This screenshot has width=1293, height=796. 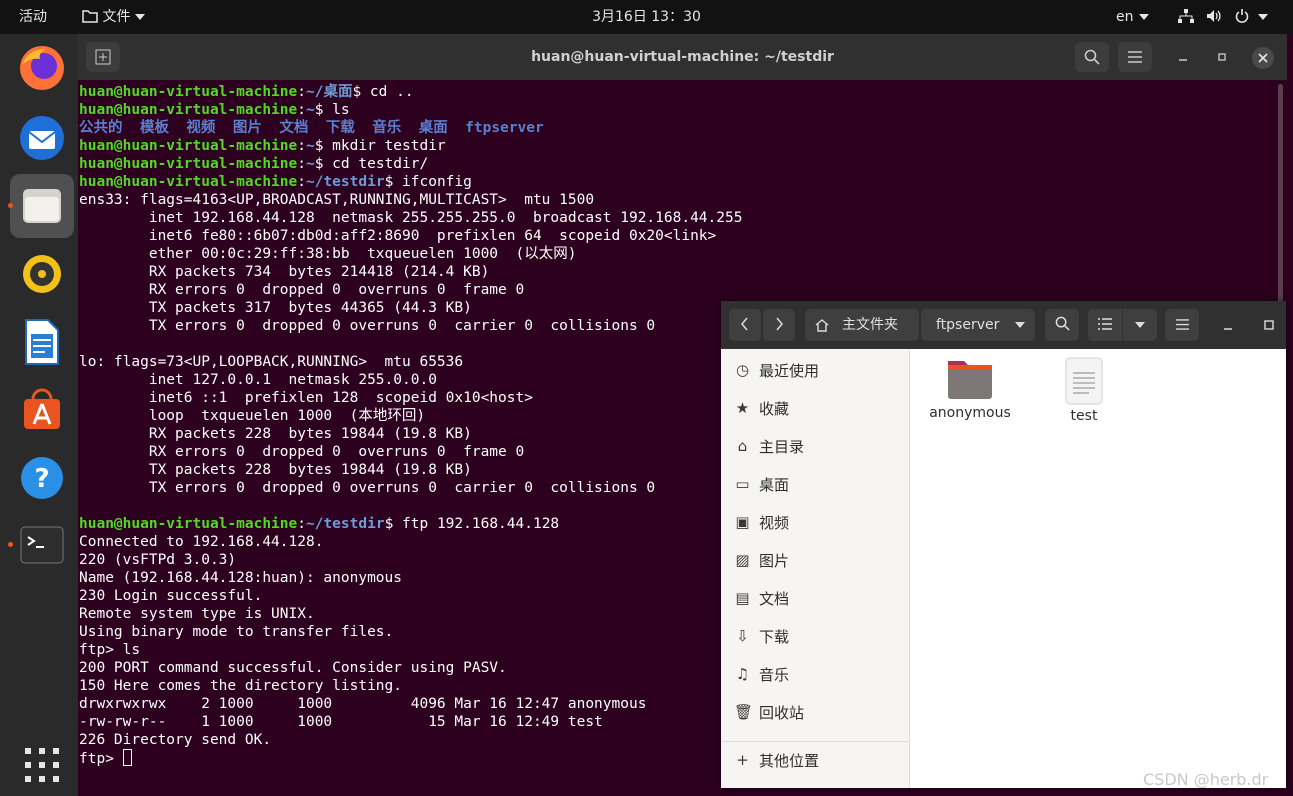 I want to click on sidebar-item: ◷ 最近使用, so click(x=815, y=371).